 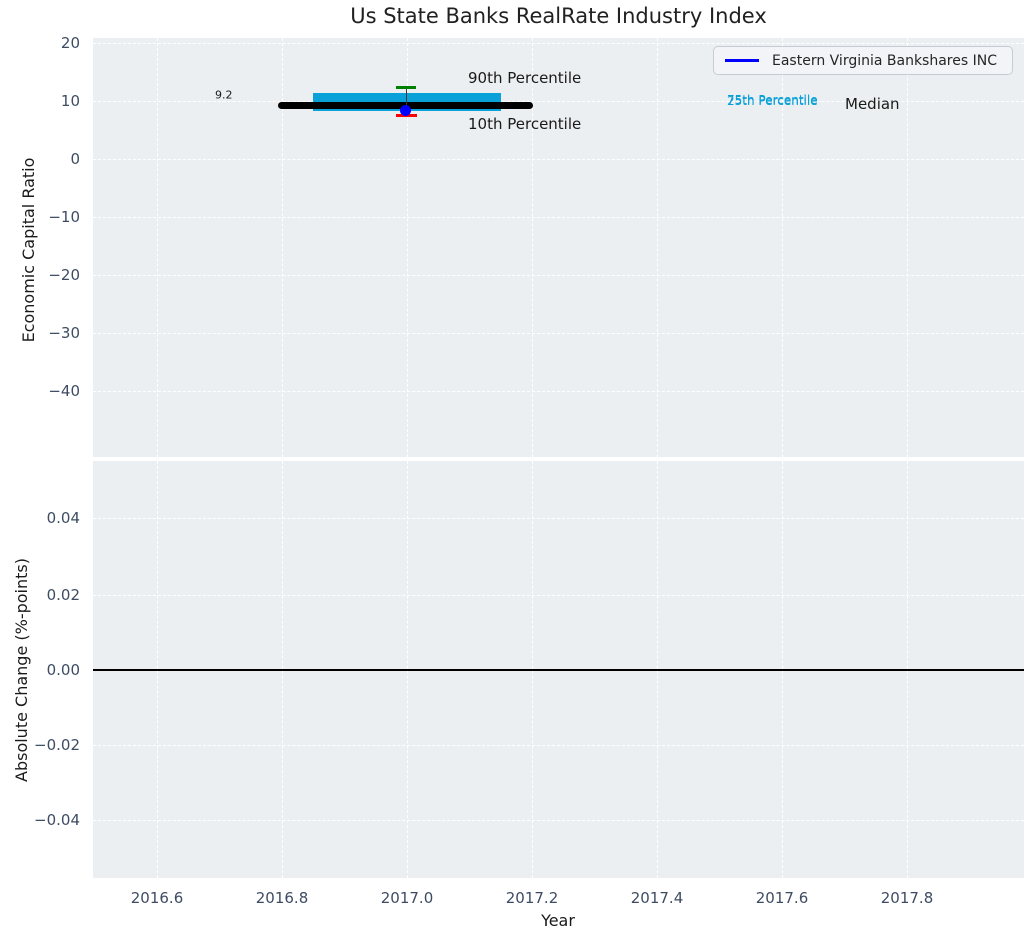 I want to click on zero-reference-line, so click(x=558, y=670).